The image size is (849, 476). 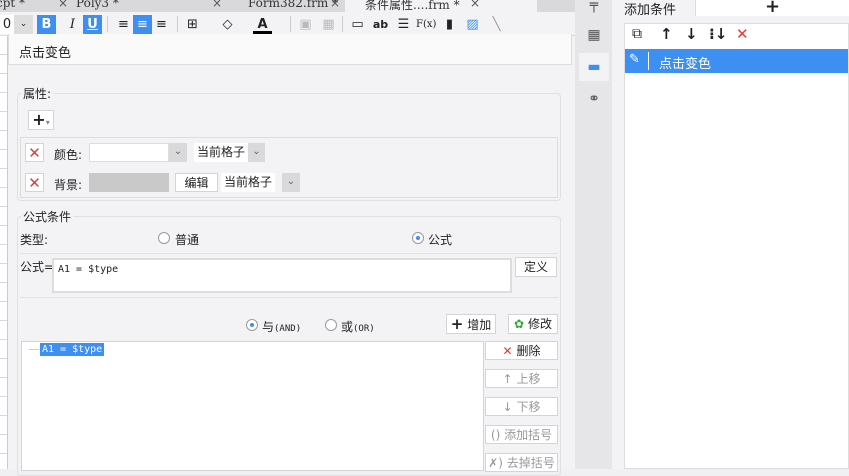 I want to click on paragraph-icon: ☰, so click(x=403, y=24).